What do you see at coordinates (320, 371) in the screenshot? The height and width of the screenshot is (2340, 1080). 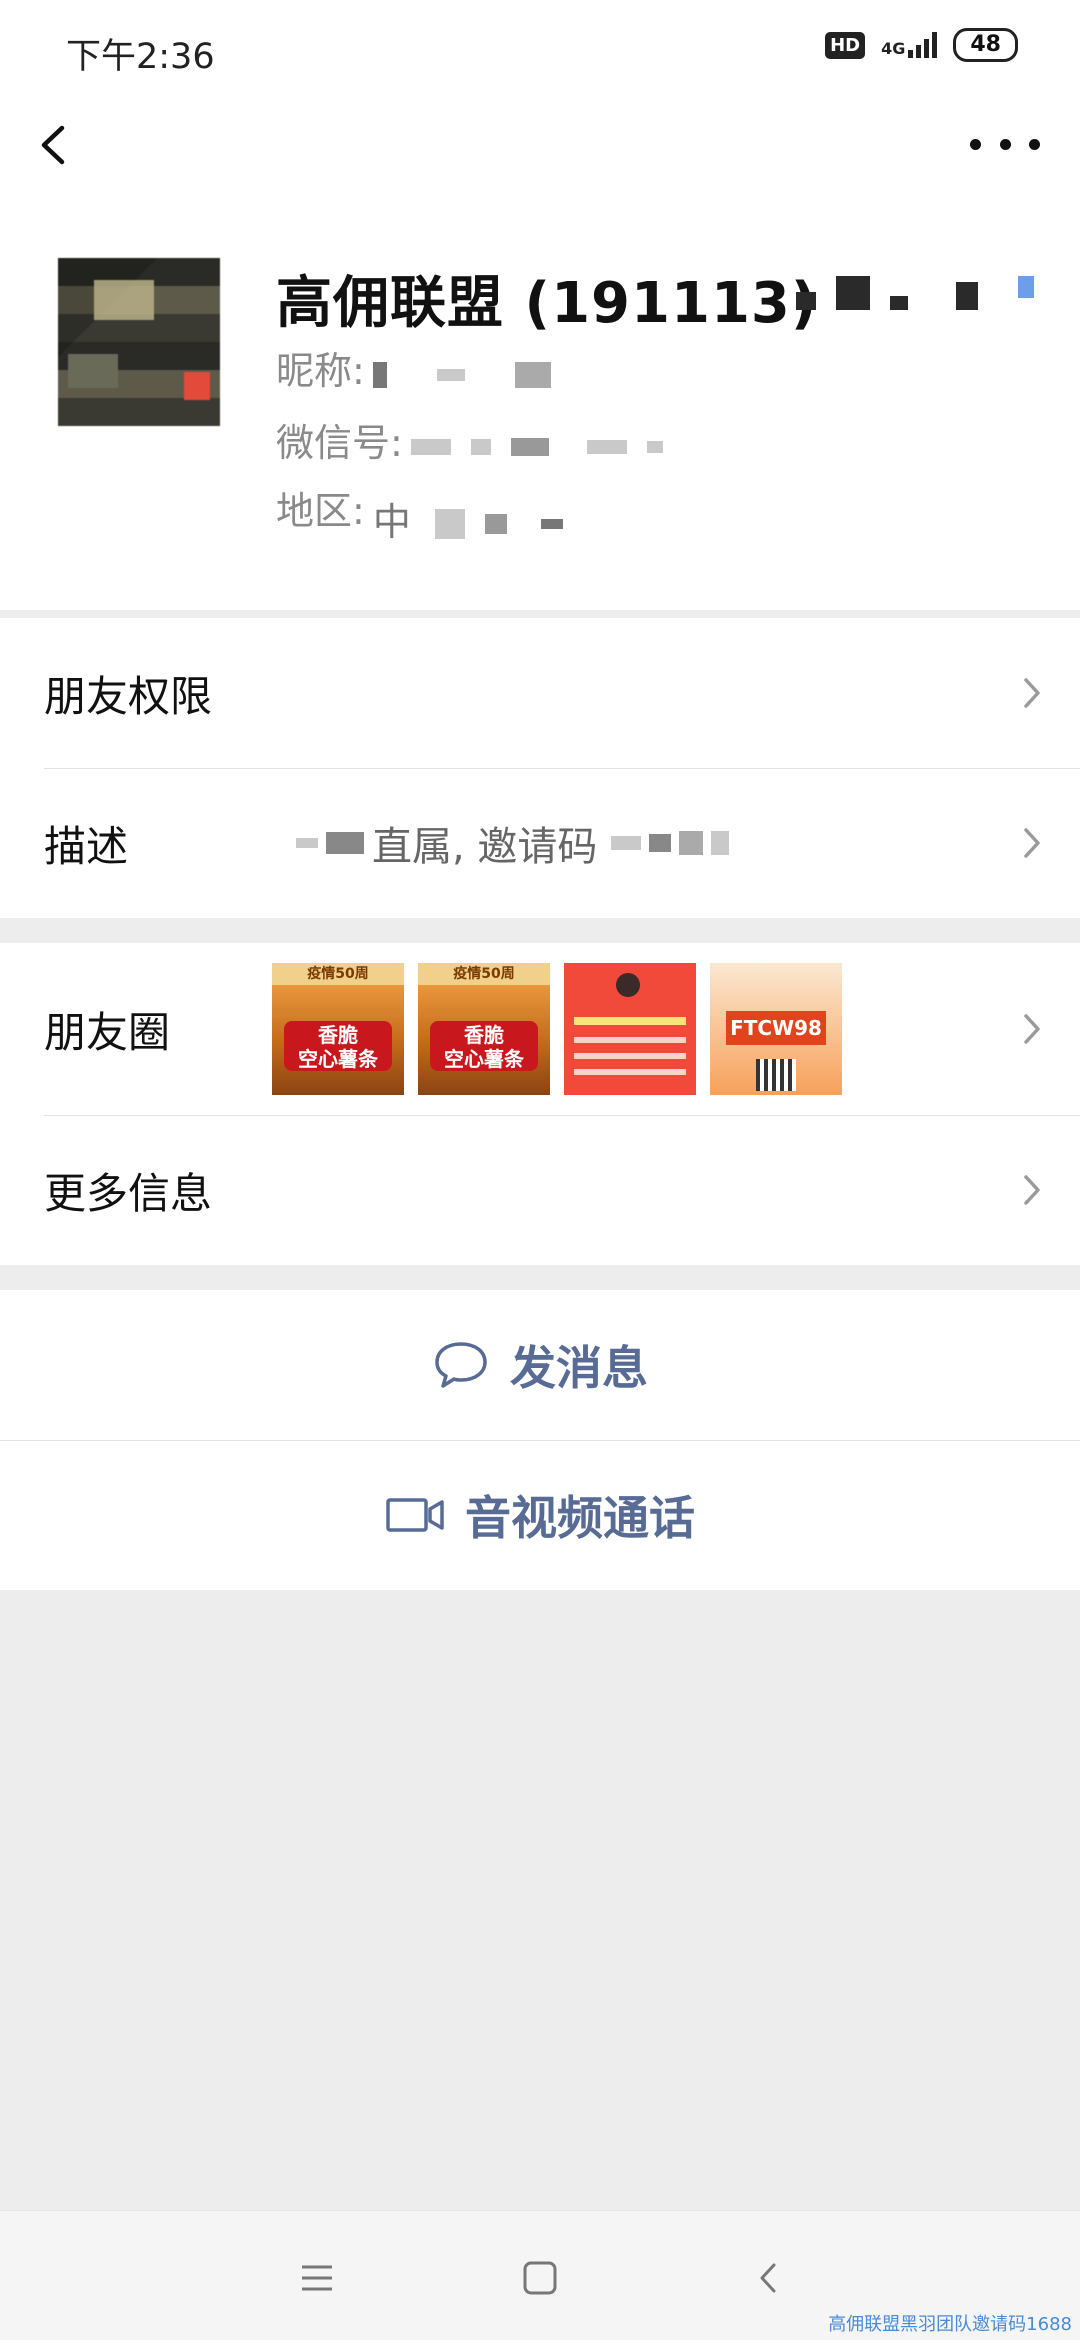 I see `nickname-label: 昵称:` at bounding box center [320, 371].